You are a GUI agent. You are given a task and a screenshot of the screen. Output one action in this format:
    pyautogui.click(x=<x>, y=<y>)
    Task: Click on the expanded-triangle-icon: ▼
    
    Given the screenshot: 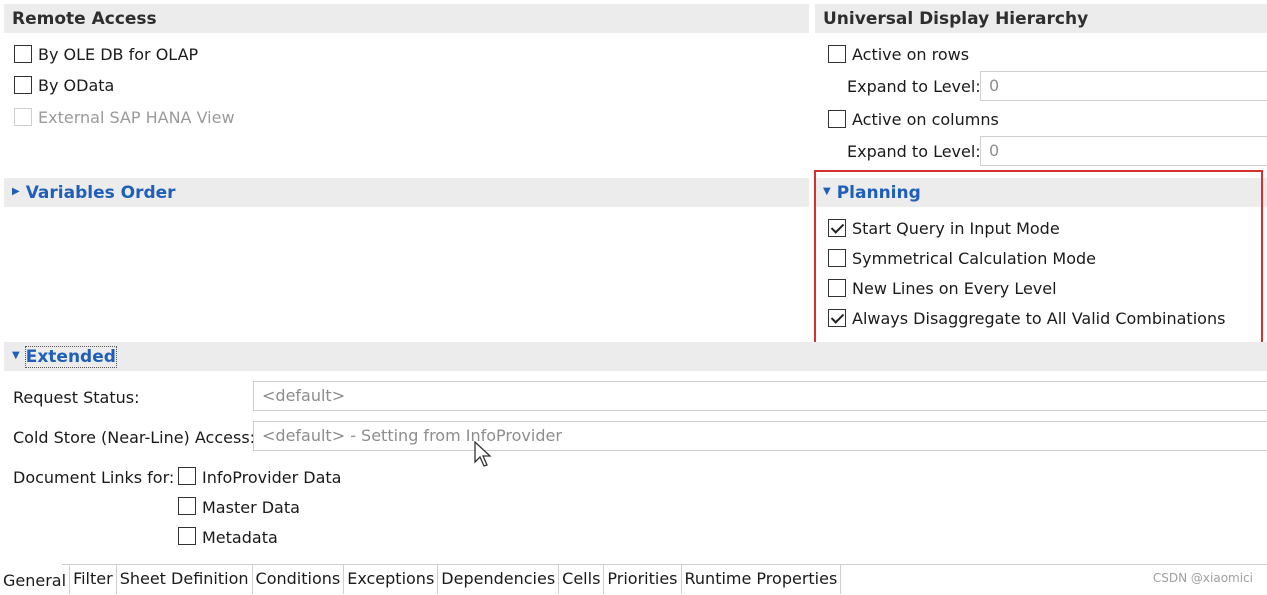 What is the action you would take?
    pyautogui.click(x=16, y=355)
    